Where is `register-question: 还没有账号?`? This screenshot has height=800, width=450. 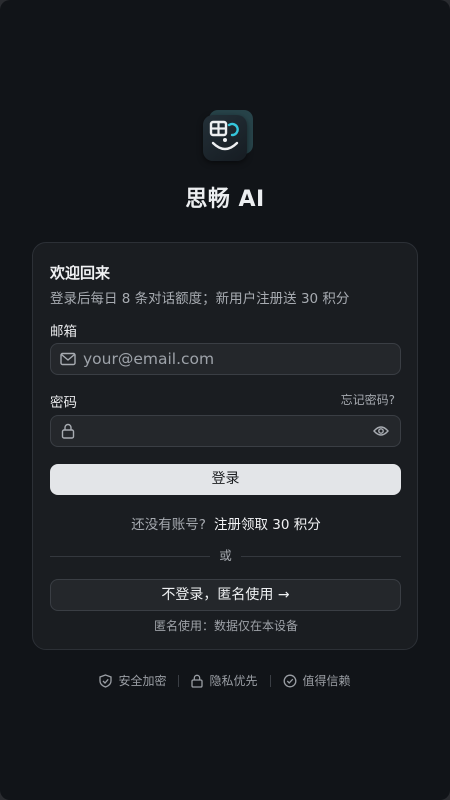
register-question: 还没有账号? is located at coordinates (168, 525).